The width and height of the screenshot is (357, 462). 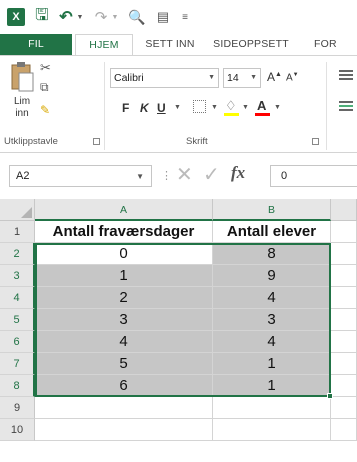 What do you see at coordinates (124, 386) in the screenshot?
I see `cell-a8: 6` at bounding box center [124, 386].